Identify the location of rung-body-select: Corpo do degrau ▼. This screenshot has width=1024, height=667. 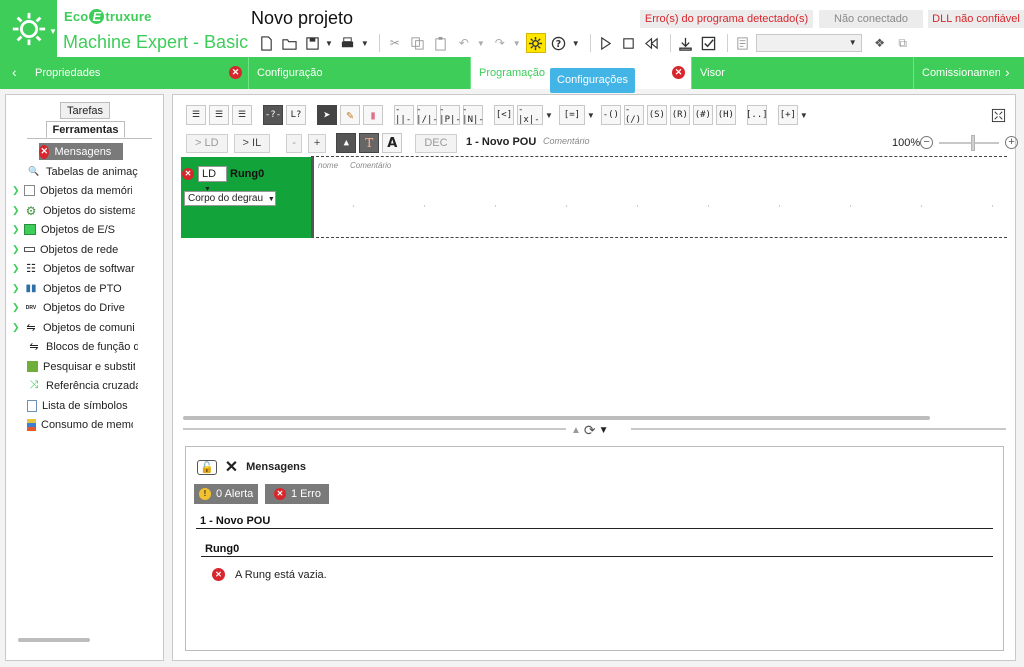
(230, 198).